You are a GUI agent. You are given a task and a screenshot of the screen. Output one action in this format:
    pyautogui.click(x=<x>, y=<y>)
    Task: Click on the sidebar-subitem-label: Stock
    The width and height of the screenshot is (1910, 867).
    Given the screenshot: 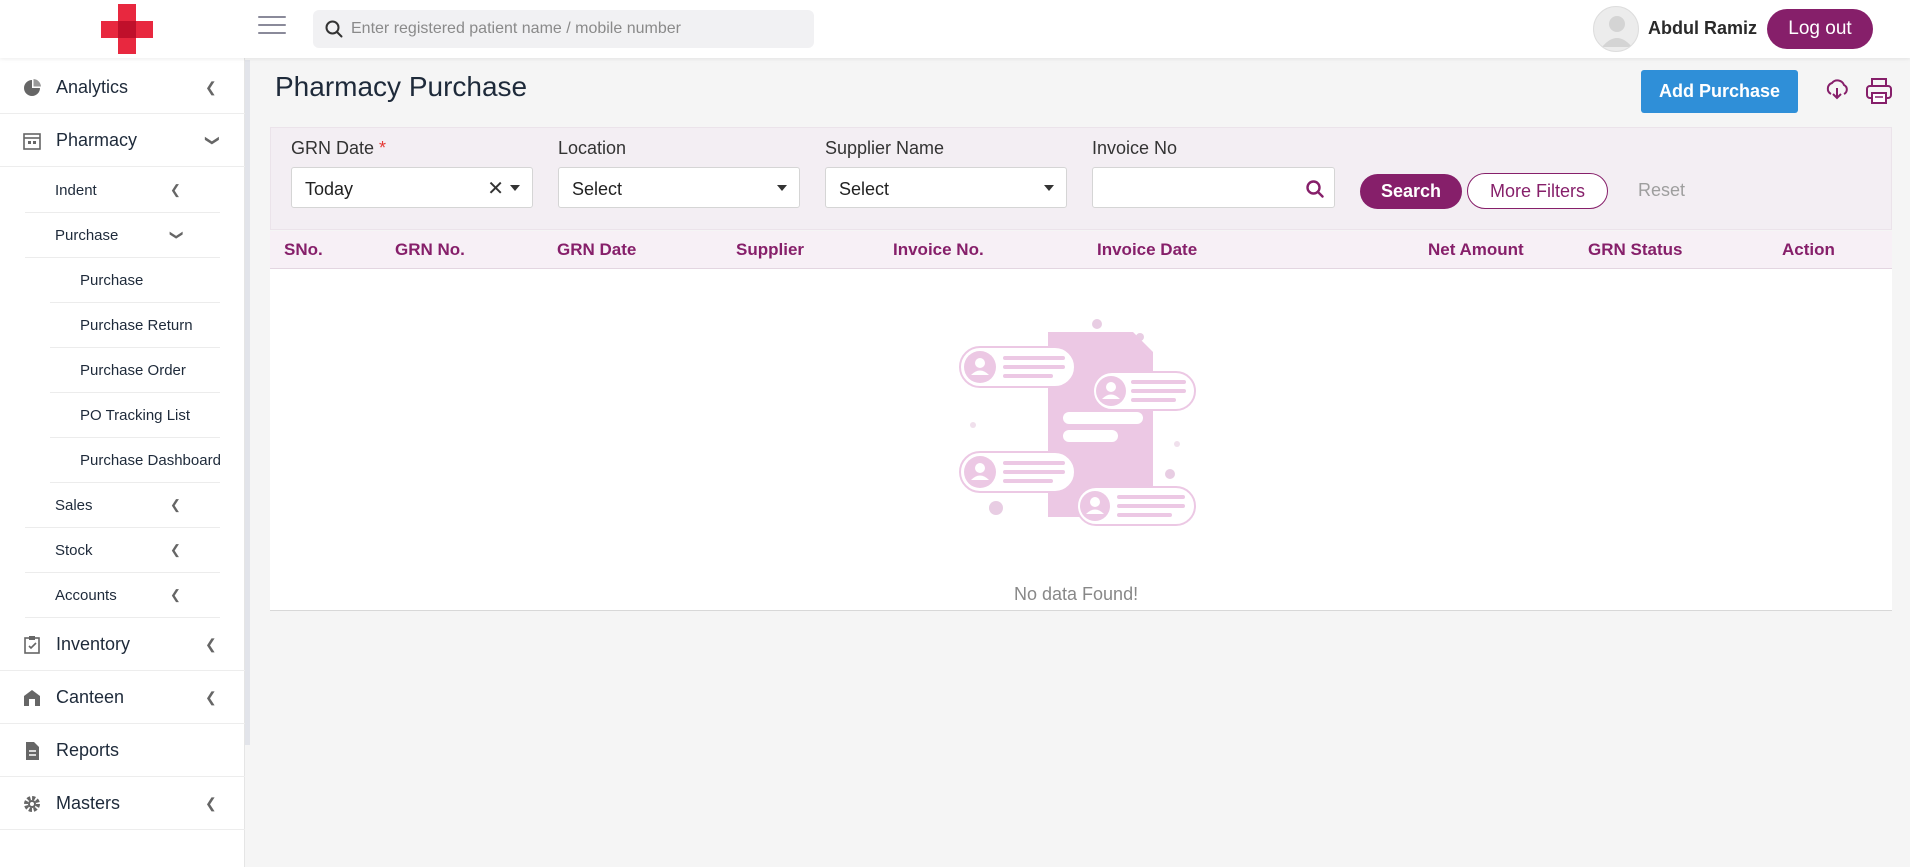 What is the action you would take?
    pyautogui.click(x=74, y=550)
    